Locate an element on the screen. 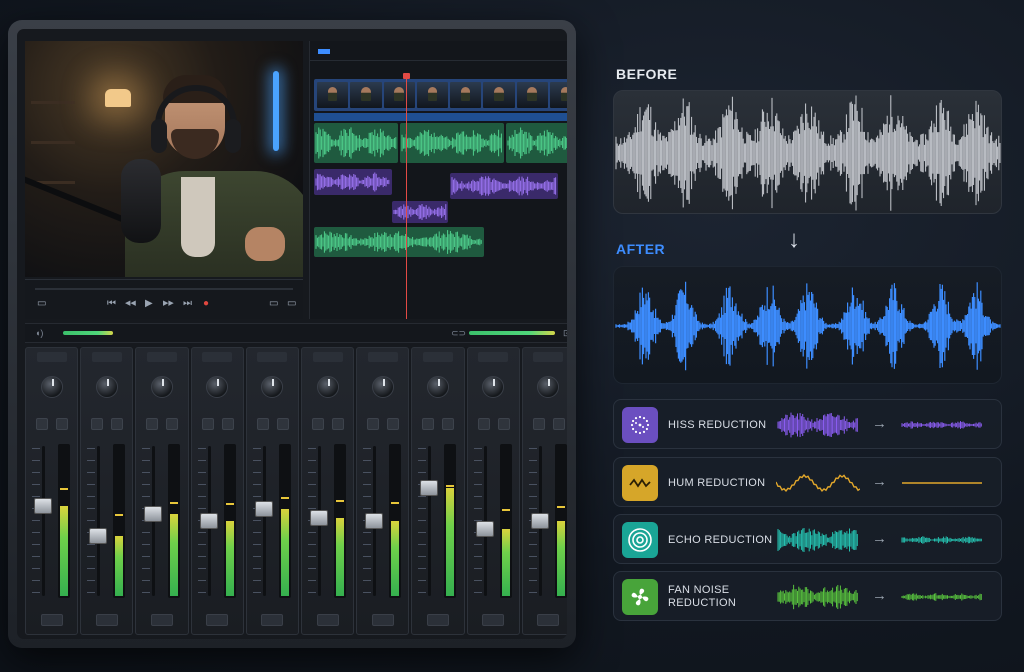 Image resolution: width=1024 pixels, height=672 pixels. loop-icon: ⊂⊃ is located at coordinates (458, 333).